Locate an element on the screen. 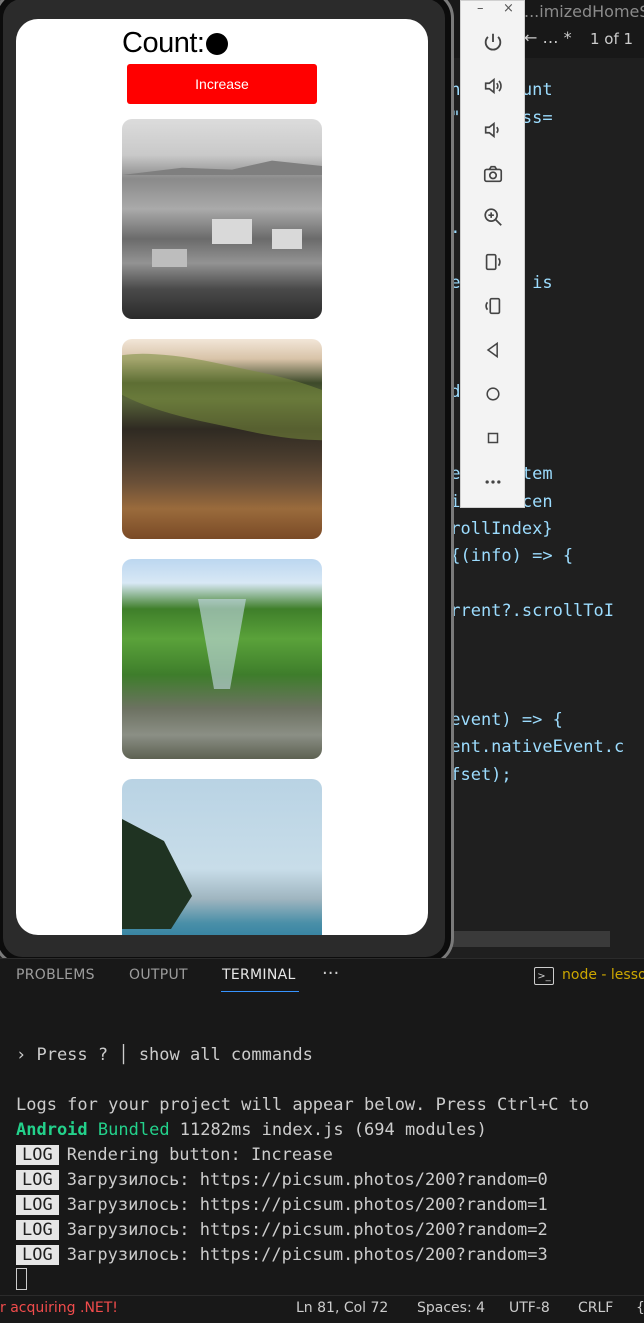 The height and width of the screenshot is (1323, 644). active-tab-indicator is located at coordinates (260, 991).